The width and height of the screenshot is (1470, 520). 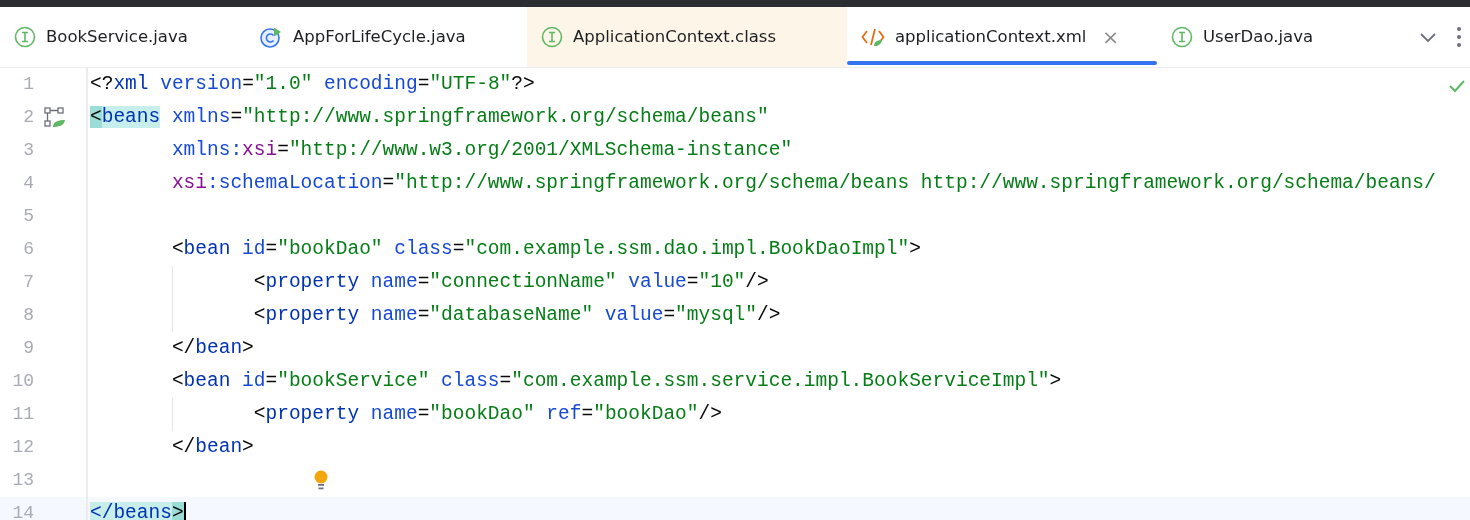 What do you see at coordinates (487, 414) in the screenshot?
I see `code-line: <property name="bookDao" ref="bookDao"/>` at bounding box center [487, 414].